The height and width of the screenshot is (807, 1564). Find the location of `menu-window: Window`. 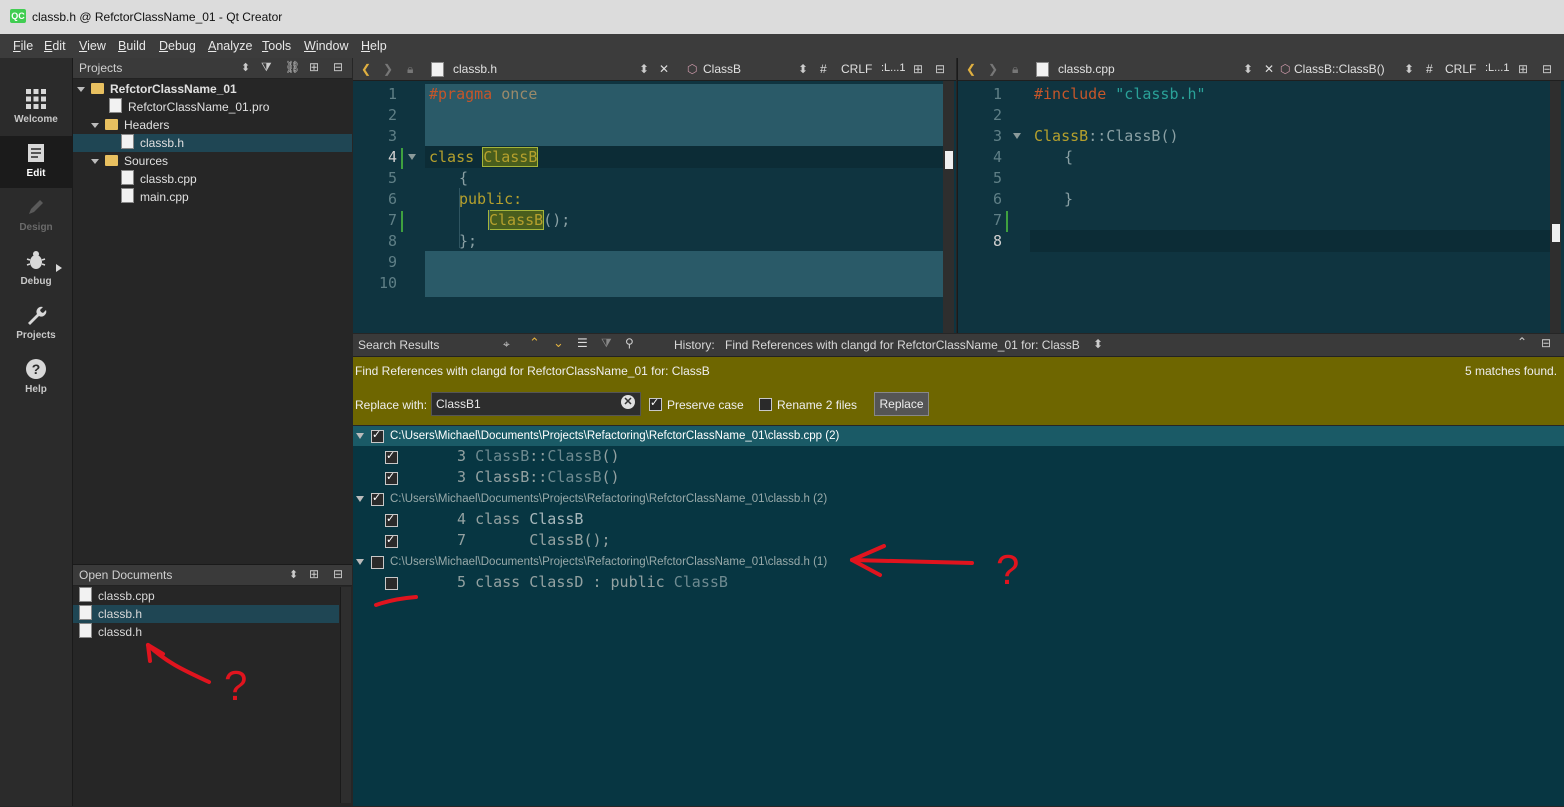

menu-window: Window is located at coordinates (326, 46).